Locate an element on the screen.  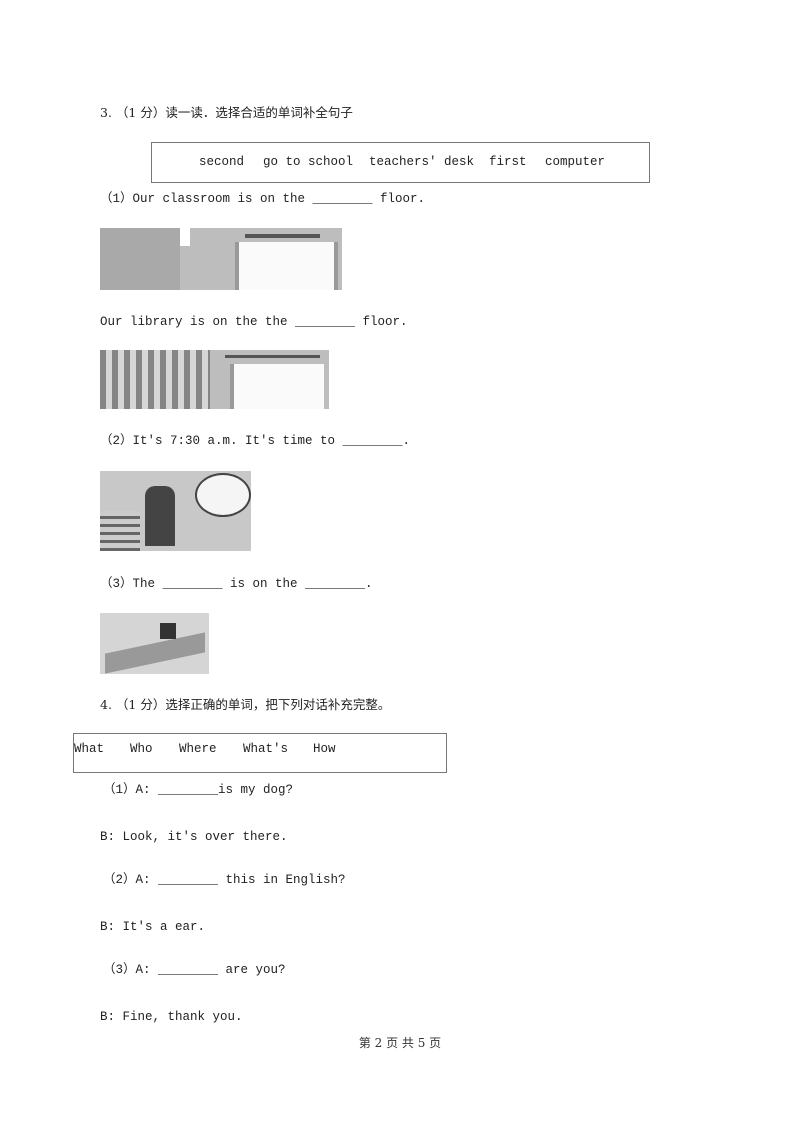
classroom-door-picture is located at coordinates (221, 259).